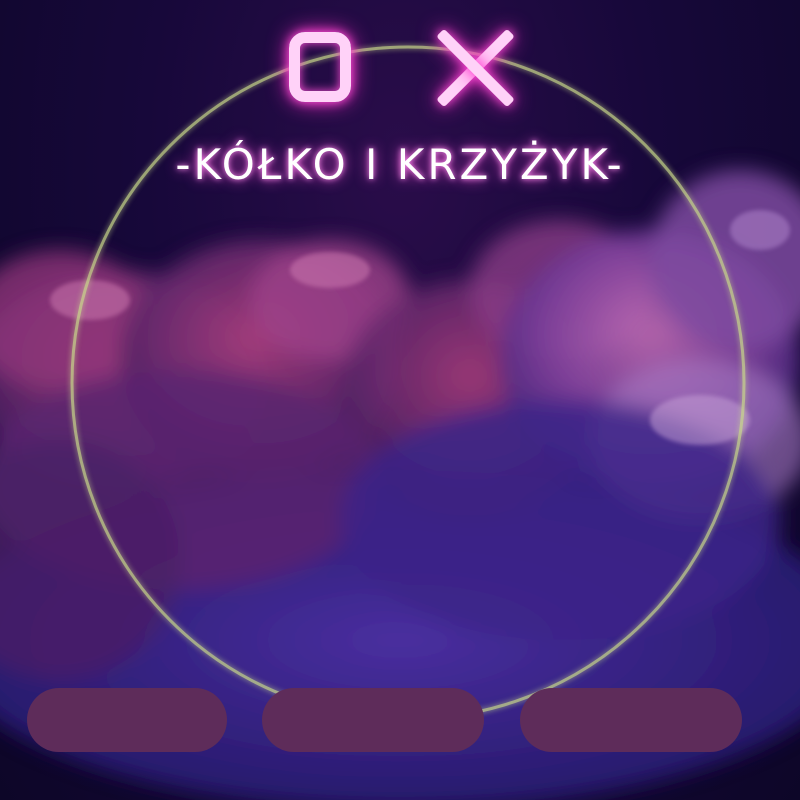 The image size is (800, 800). Describe the element at coordinates (400, 164) in the screenshot. I see `game-subtitle: -KÓŁKO I KRZYŻYK-` at that location.